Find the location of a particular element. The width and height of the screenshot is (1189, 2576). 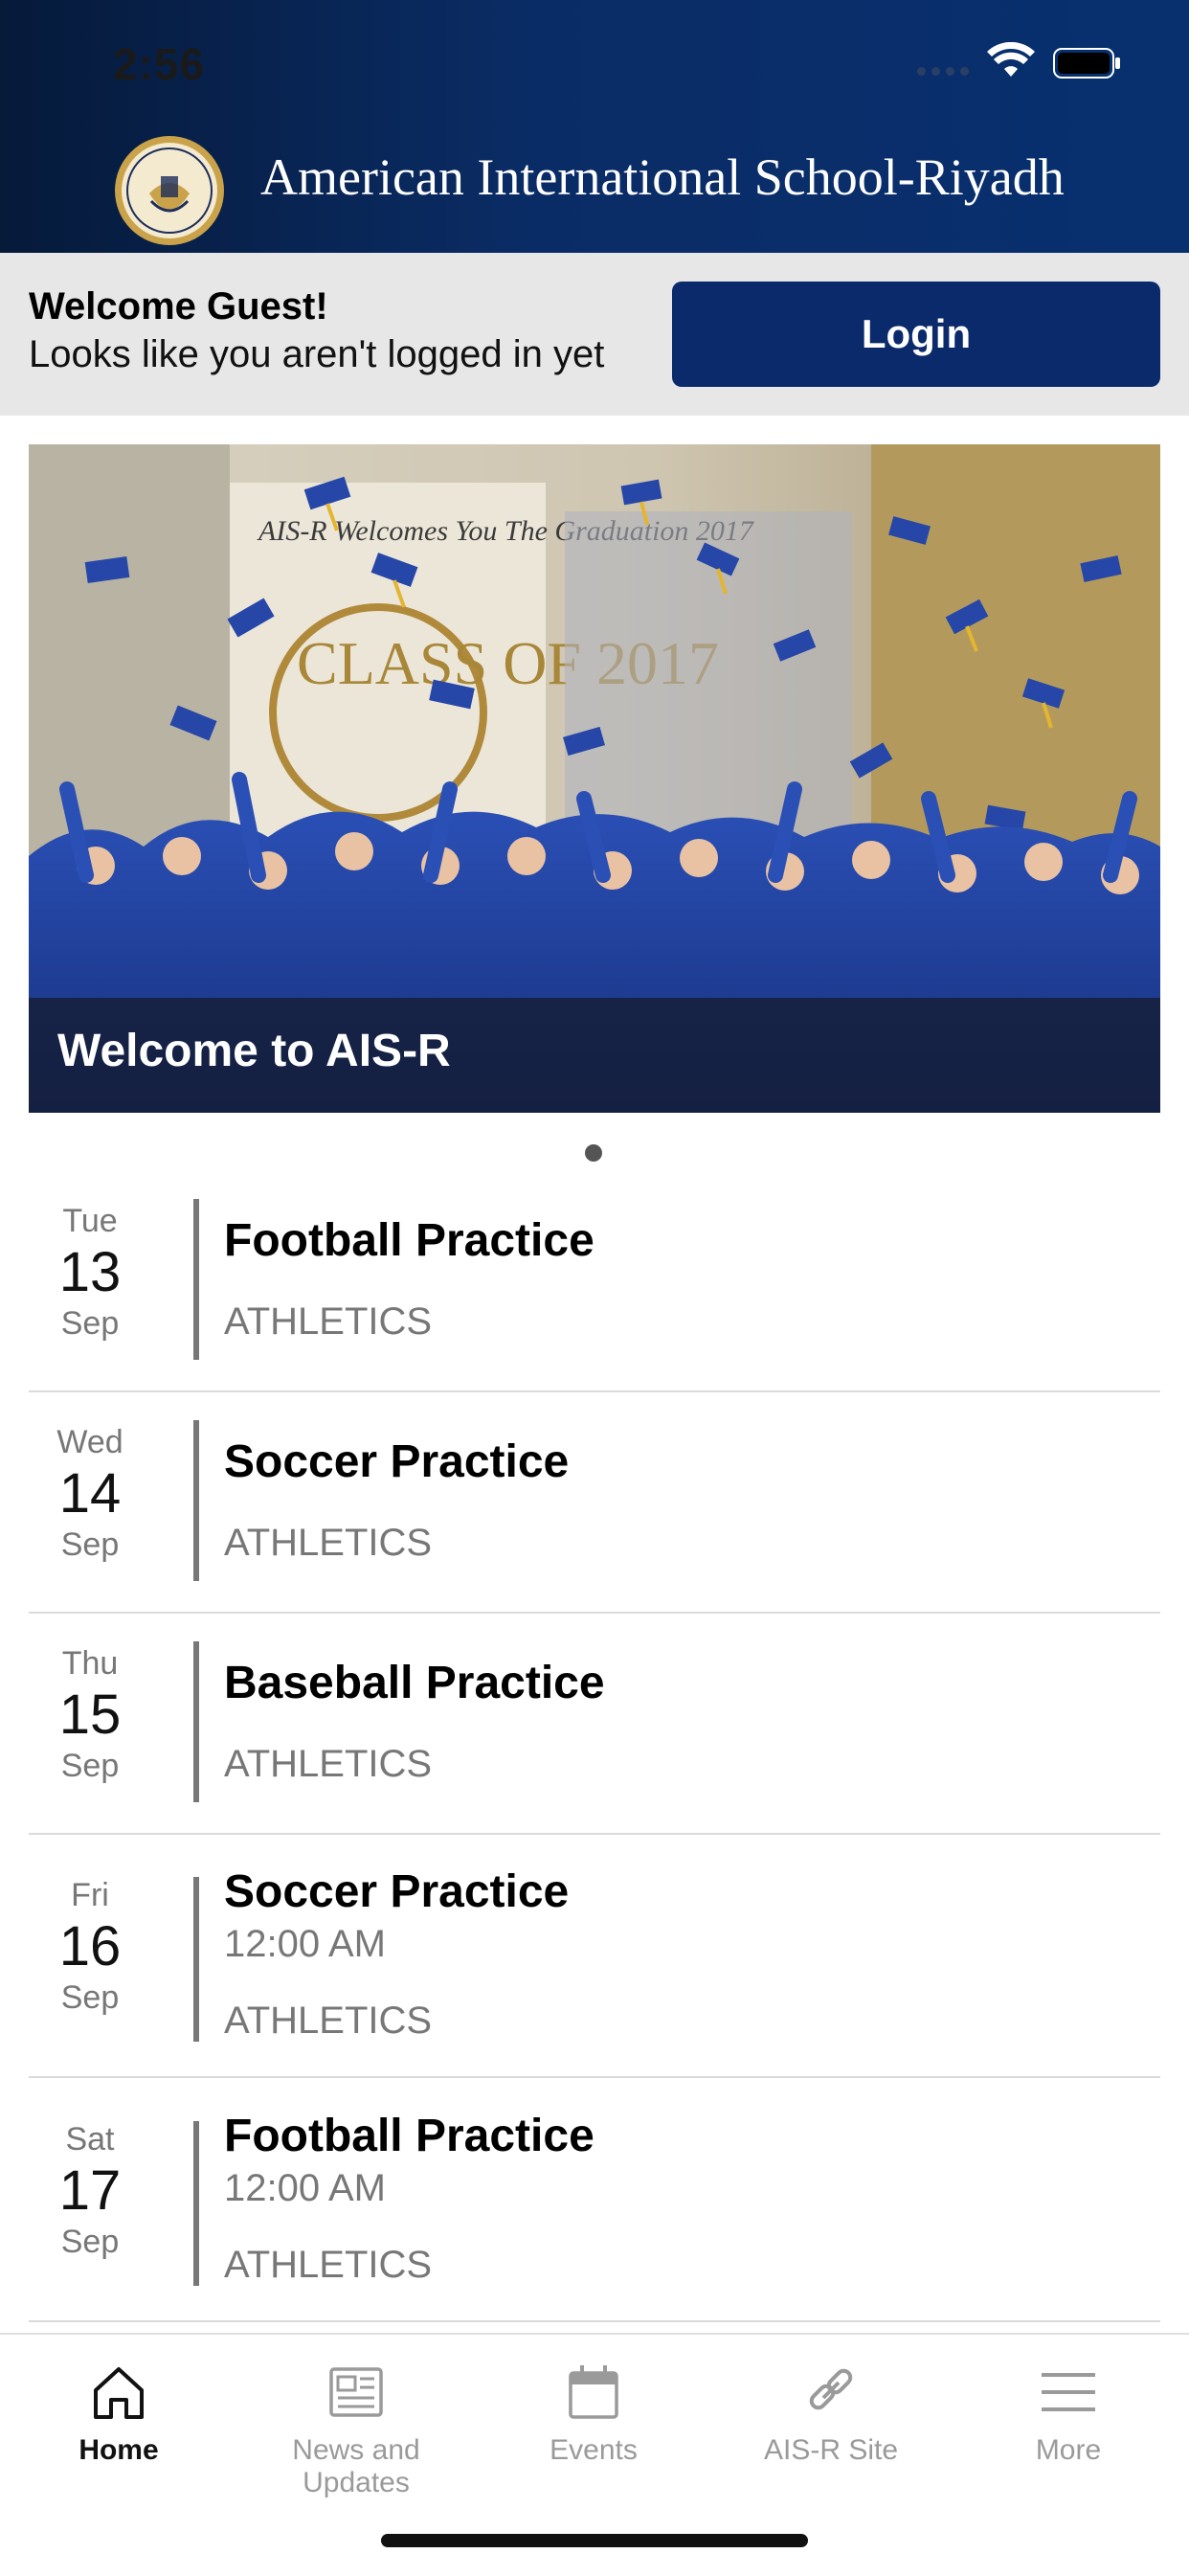

tab-news-and-updates: News and Updates is located at coordinates (356, 2416).